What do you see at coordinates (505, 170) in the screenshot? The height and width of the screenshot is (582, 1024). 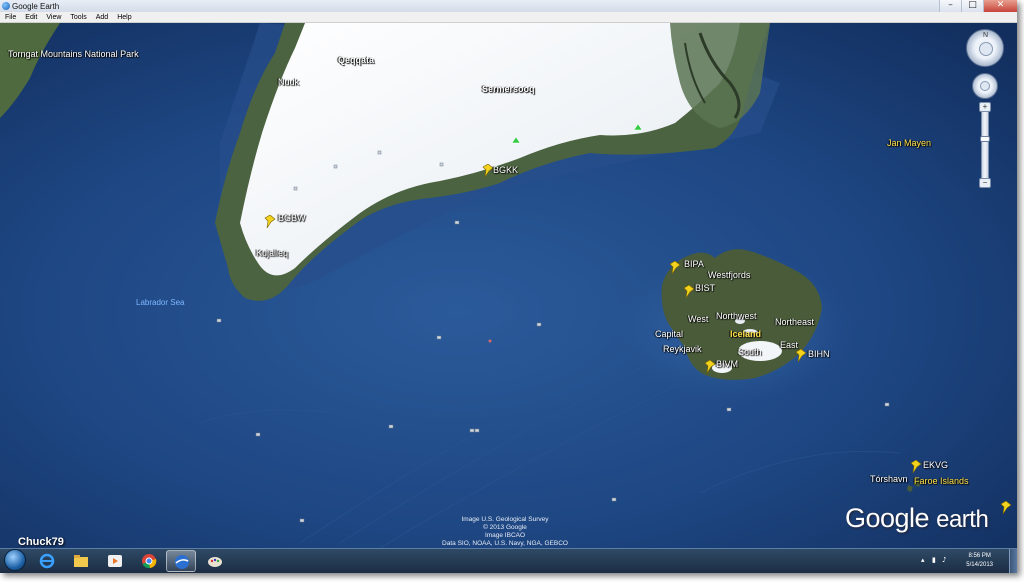 I see `place-label-bgkk: BGKK` at bounding box center [505, 170].